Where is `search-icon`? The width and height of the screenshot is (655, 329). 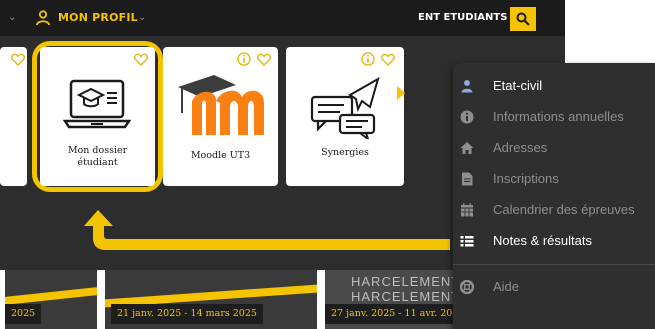 search-icon is located at coordinates (523, 19).